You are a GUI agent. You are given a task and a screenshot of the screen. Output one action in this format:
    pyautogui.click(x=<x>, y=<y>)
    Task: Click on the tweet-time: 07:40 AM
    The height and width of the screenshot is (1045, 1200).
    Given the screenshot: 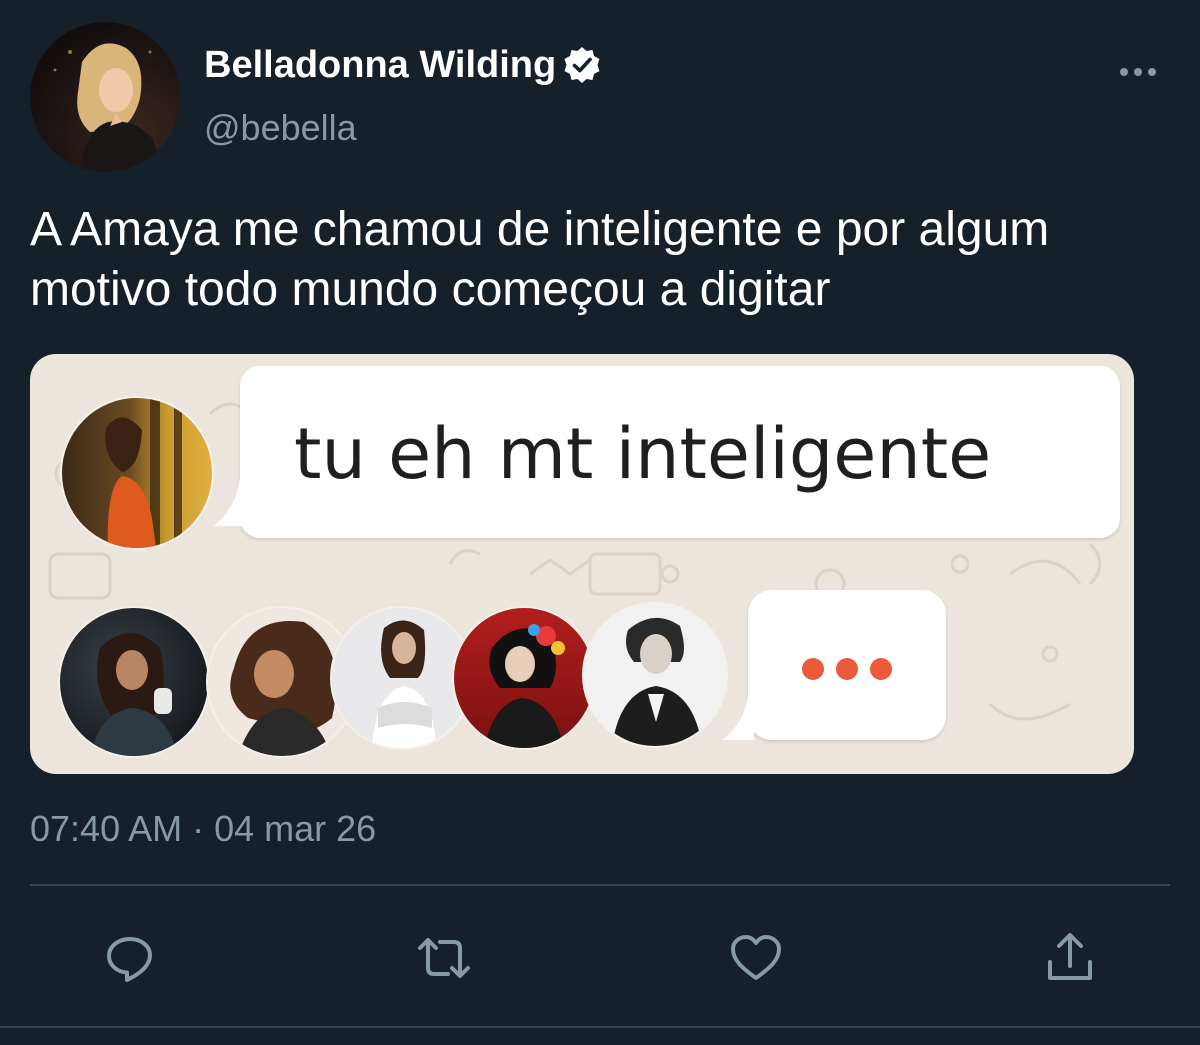 What is the action you would take?
    pyautogui.click(x=106, y=828)
    